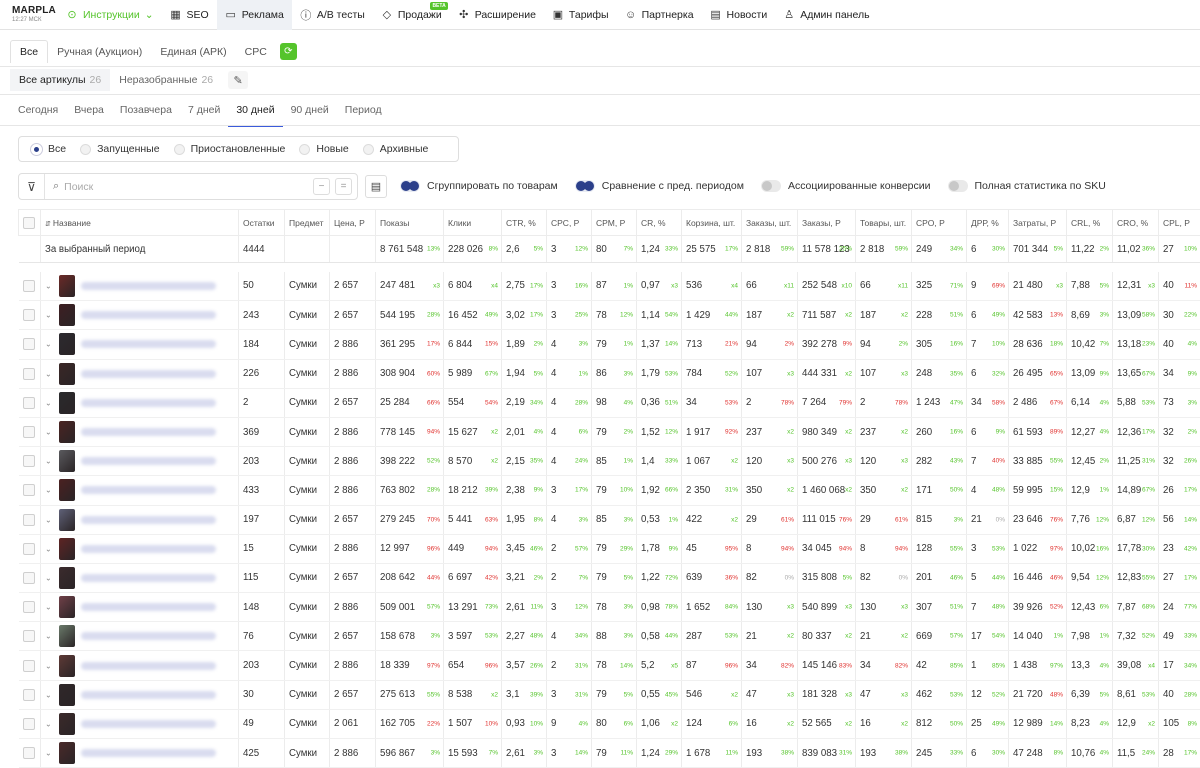  Describe the element at coordinates (38, 113) in the screenshot. I see `tab-period: Сегодня` at that location.